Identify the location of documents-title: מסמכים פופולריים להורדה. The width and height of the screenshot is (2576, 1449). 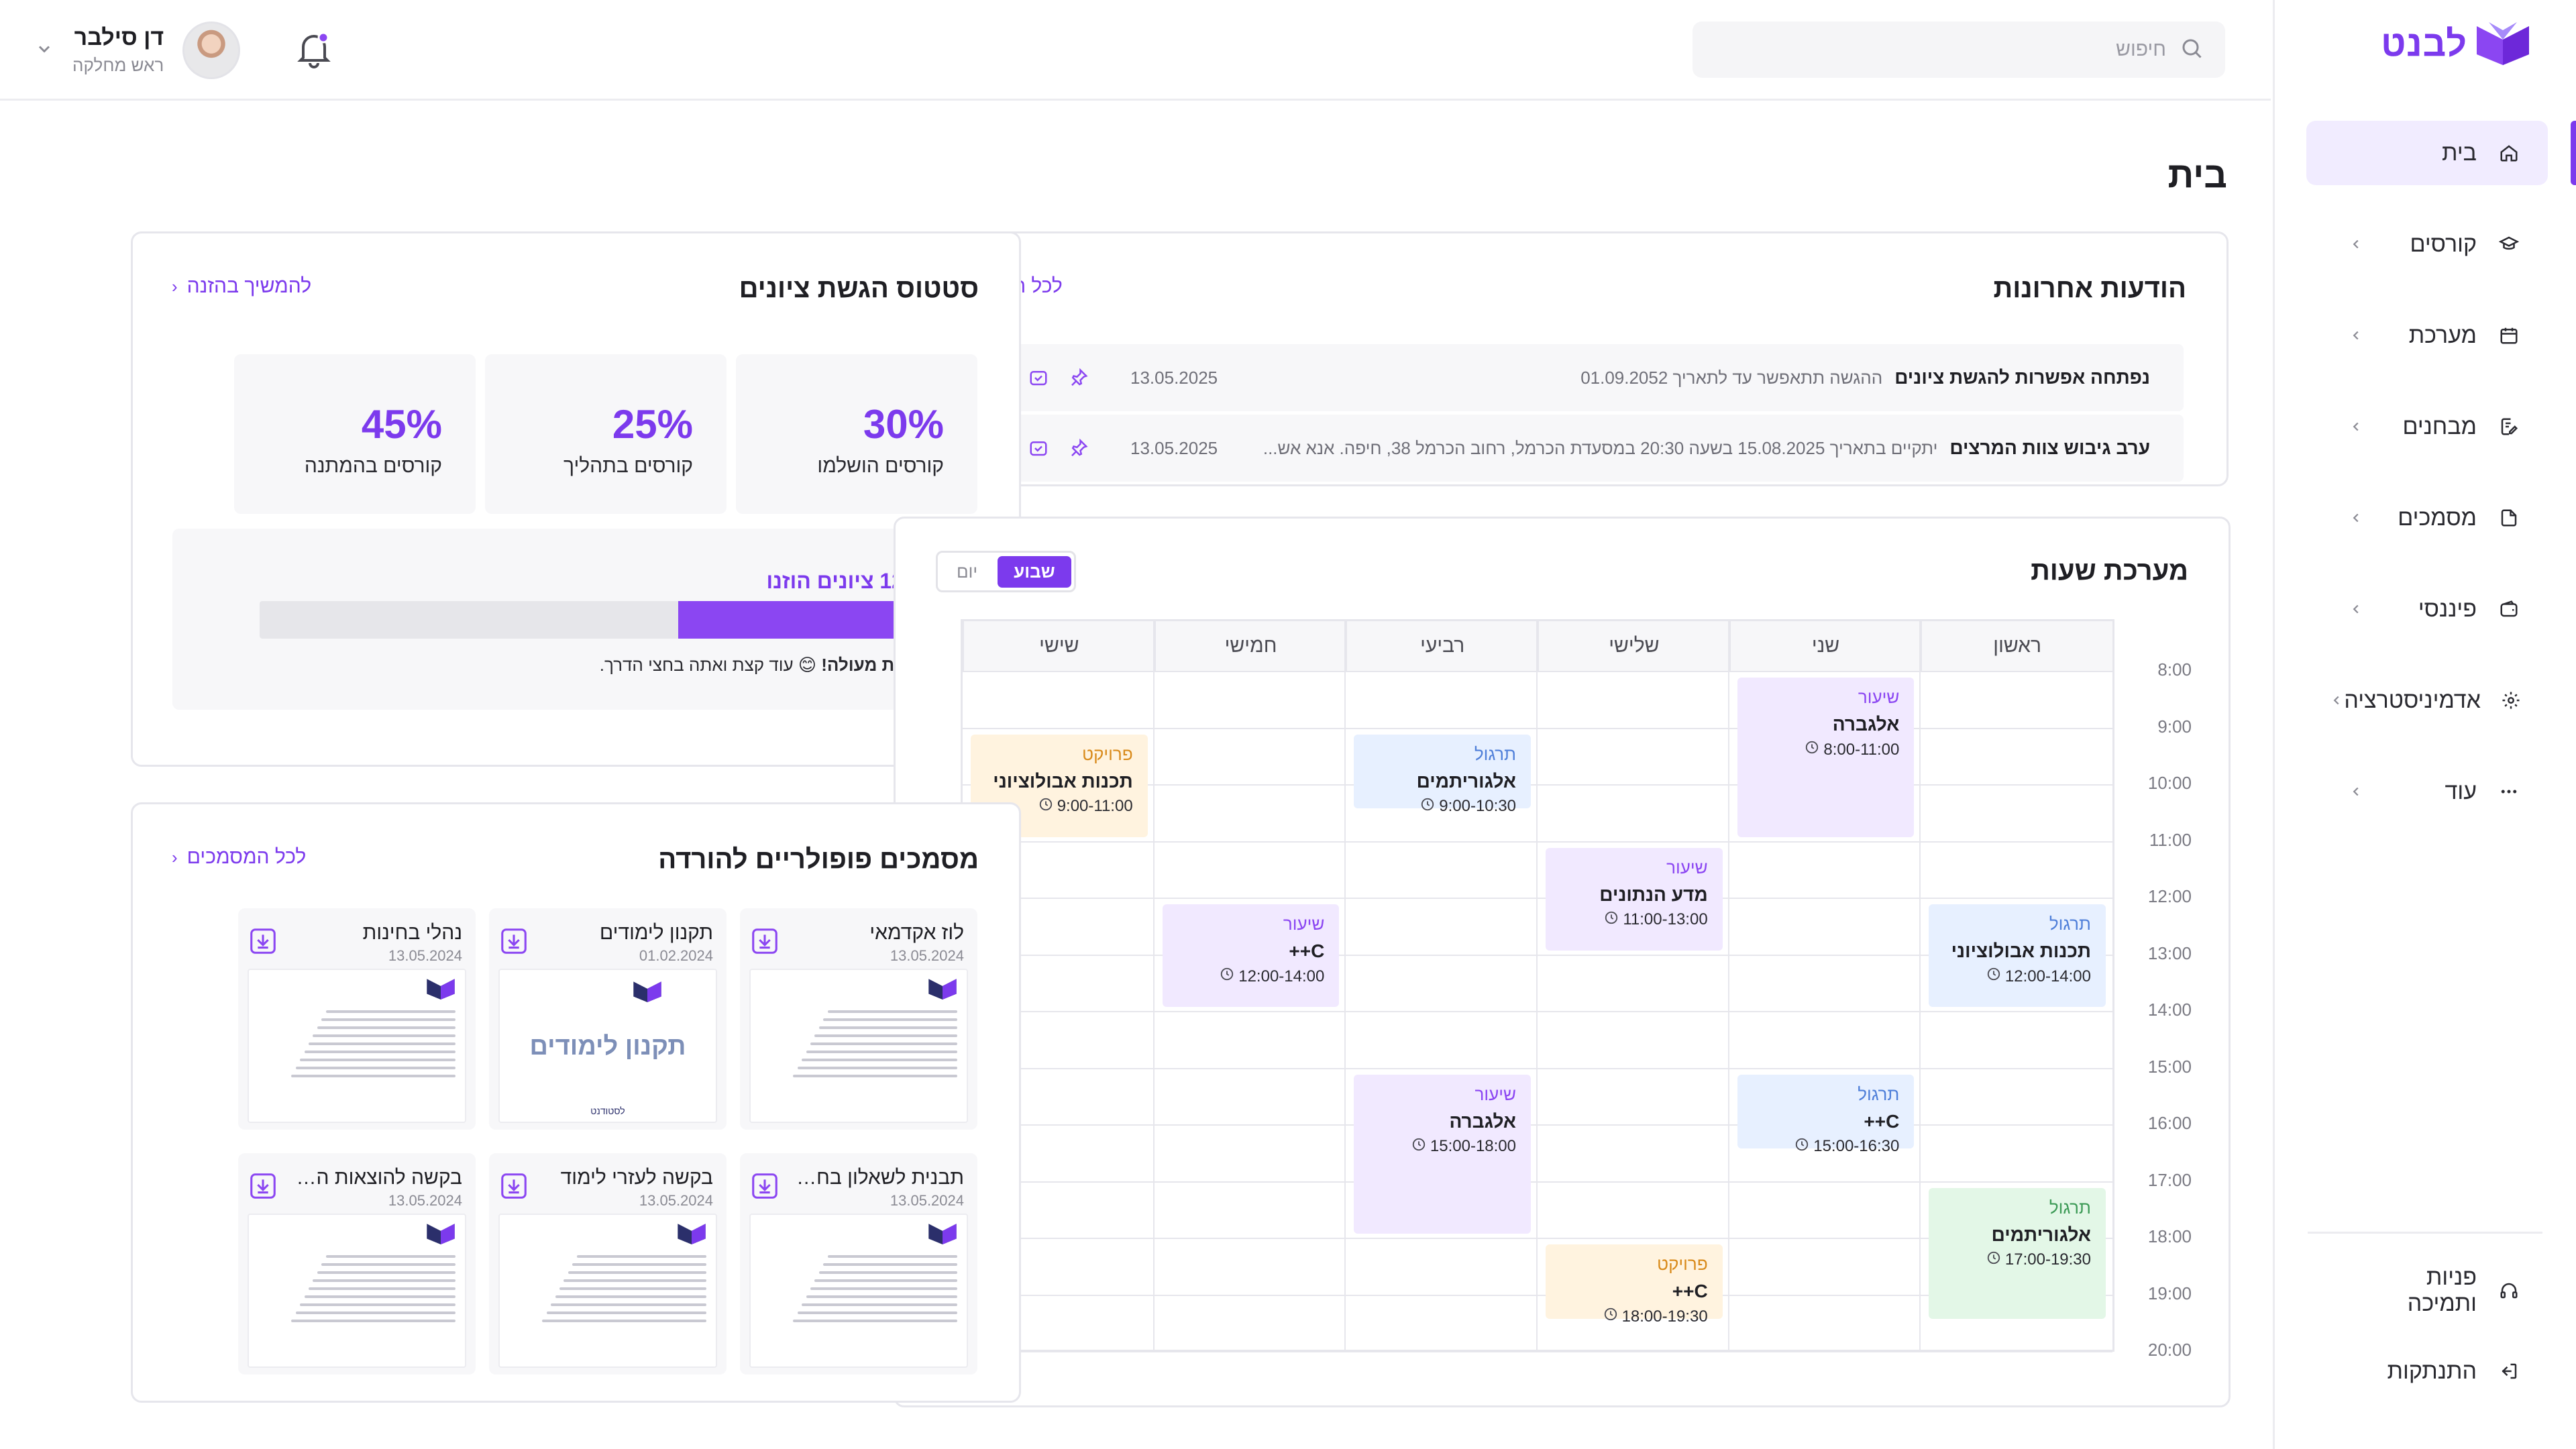
(818, 859).